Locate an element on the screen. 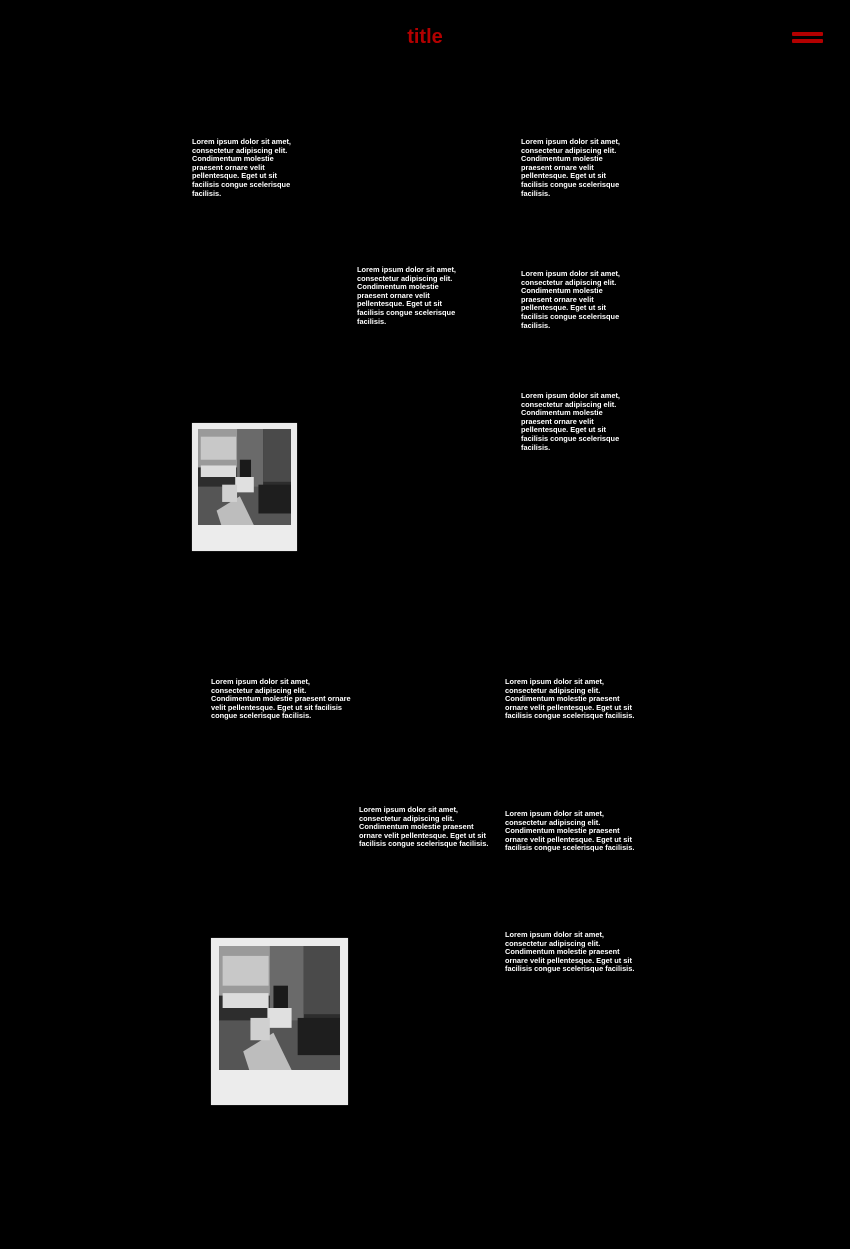 This screenshot has width=850, height=1249. menu-bar-top is located at coordinates (807, 34).